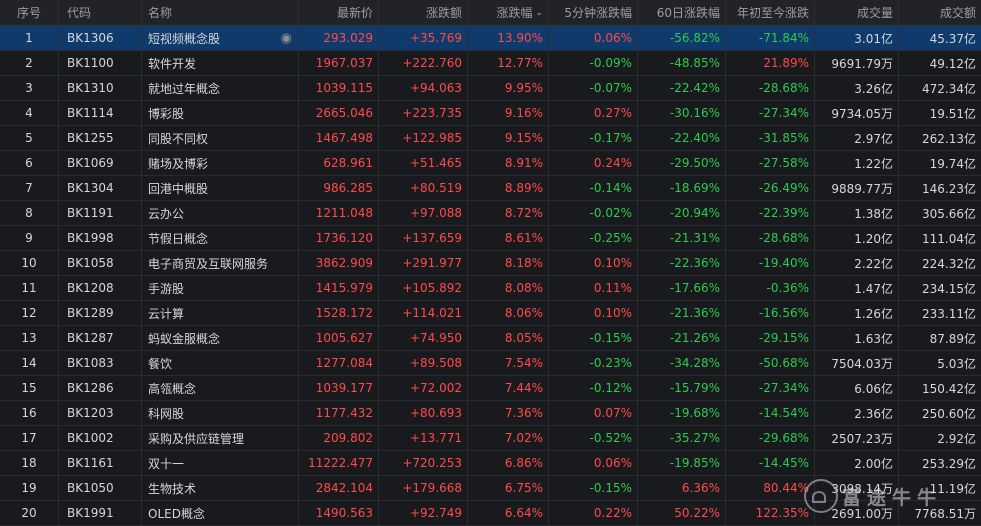 The height and width of the screenshot is (526, 981). I want to click on col-header-code: 代码, so click(100, 12).